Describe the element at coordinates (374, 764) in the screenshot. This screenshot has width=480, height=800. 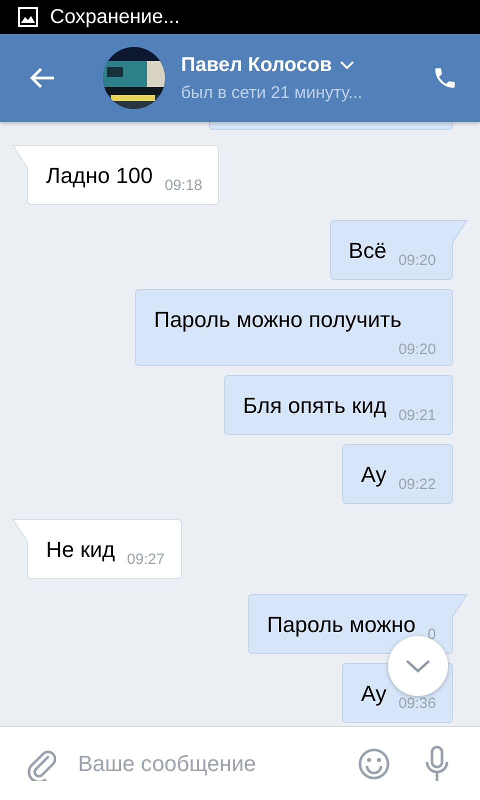
I see `smiley-icon` at that location.